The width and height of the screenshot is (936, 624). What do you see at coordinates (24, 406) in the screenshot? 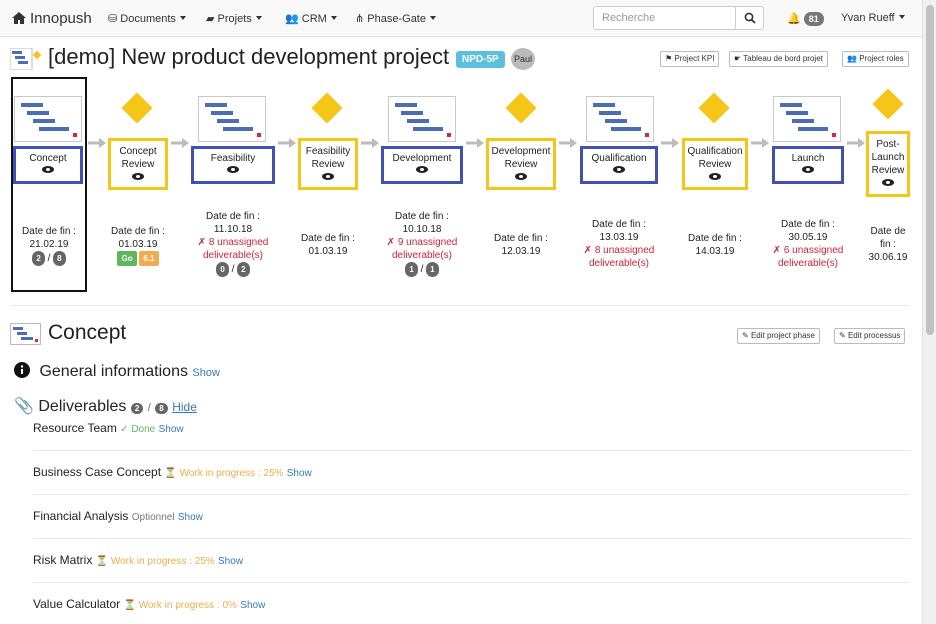
I see `paperclip-icon: 📎` at bounding box center [24, 406].